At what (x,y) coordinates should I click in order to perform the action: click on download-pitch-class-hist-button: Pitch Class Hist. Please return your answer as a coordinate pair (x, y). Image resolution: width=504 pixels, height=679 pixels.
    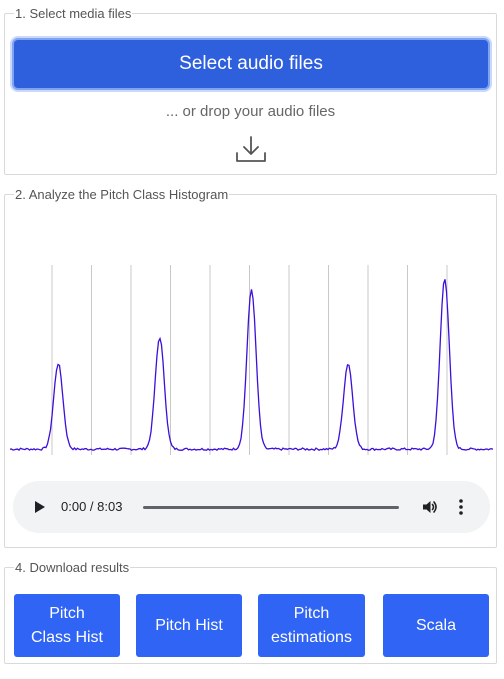
    Looking at the image, I should click on (67, 625).